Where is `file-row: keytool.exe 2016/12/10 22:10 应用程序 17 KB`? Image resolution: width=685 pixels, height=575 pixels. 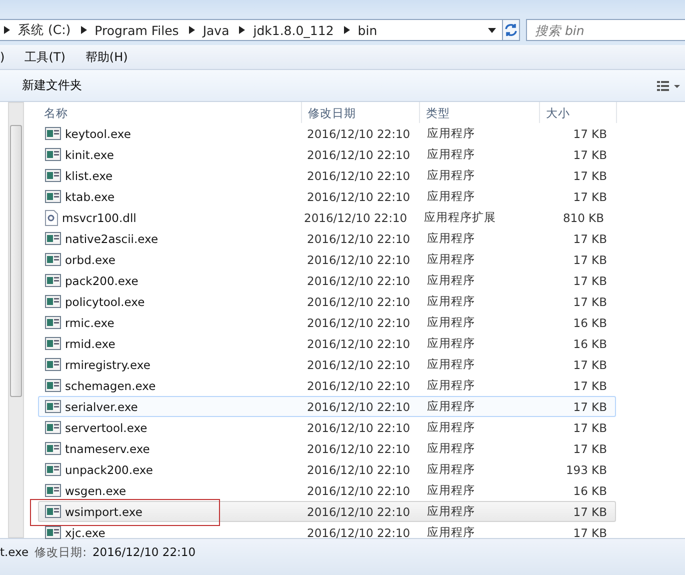
file-row: keytool.exe 2016/12/10 22:10 应用程序 17 KB is located at coordinates (327, 133).